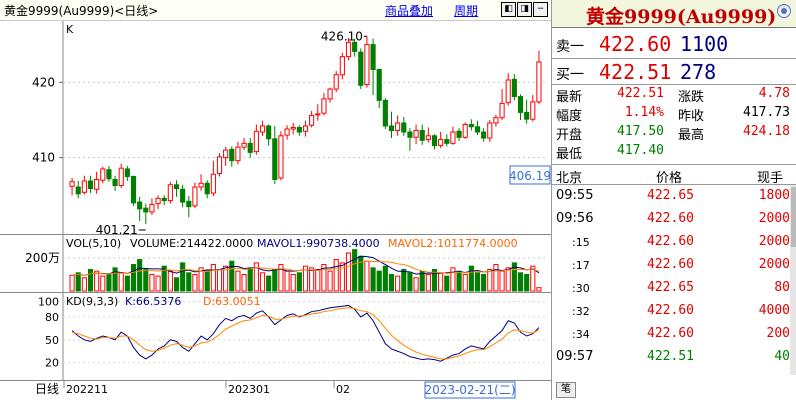  I want to click on volume-info: MAVOL2:1011774.0000, so click(453, 243).